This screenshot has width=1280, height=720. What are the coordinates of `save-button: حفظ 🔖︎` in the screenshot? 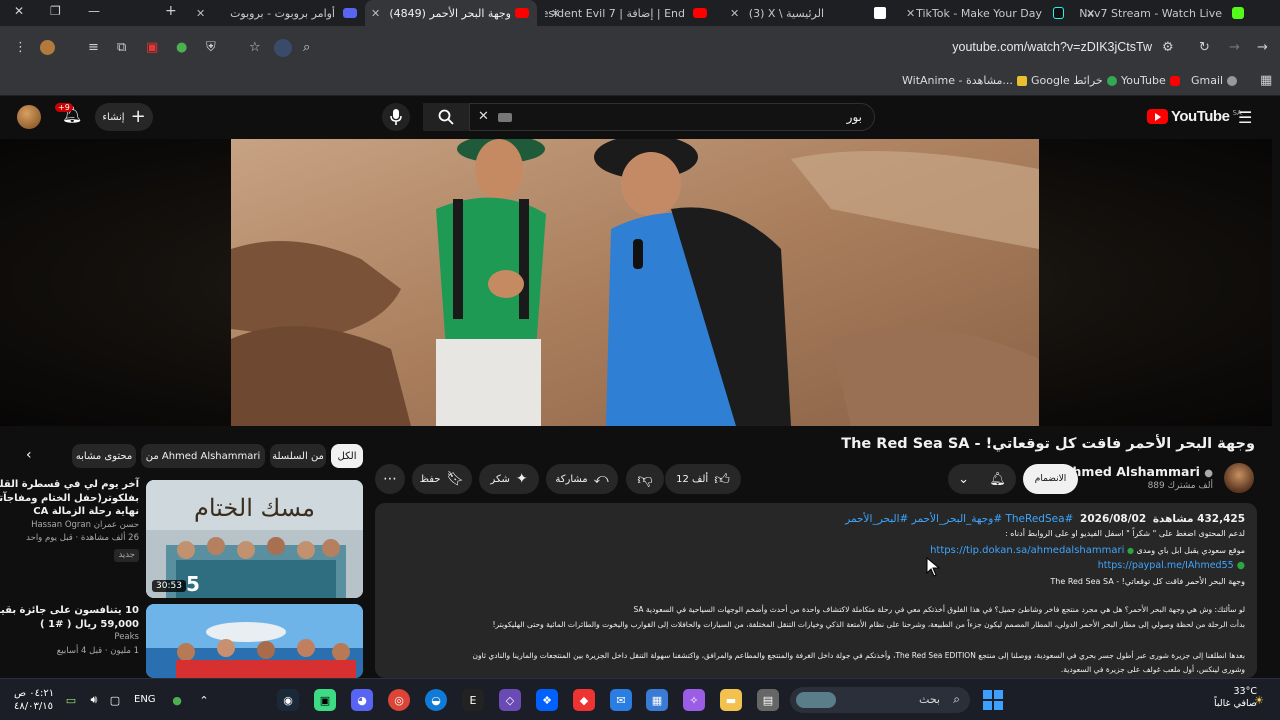 It's located at (442, 479).